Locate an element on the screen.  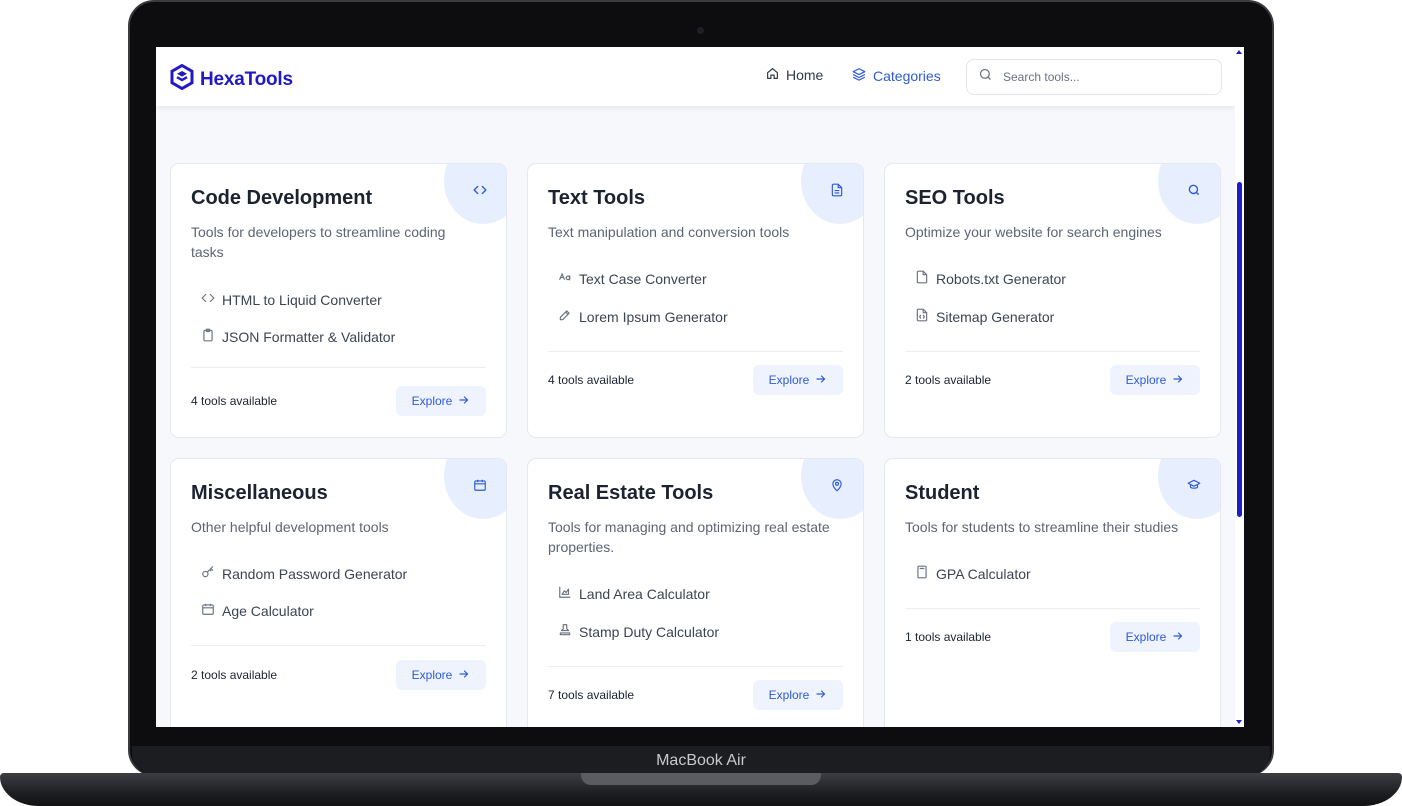
tool-label: Random Password Generator is located at coordinates (315, 573).